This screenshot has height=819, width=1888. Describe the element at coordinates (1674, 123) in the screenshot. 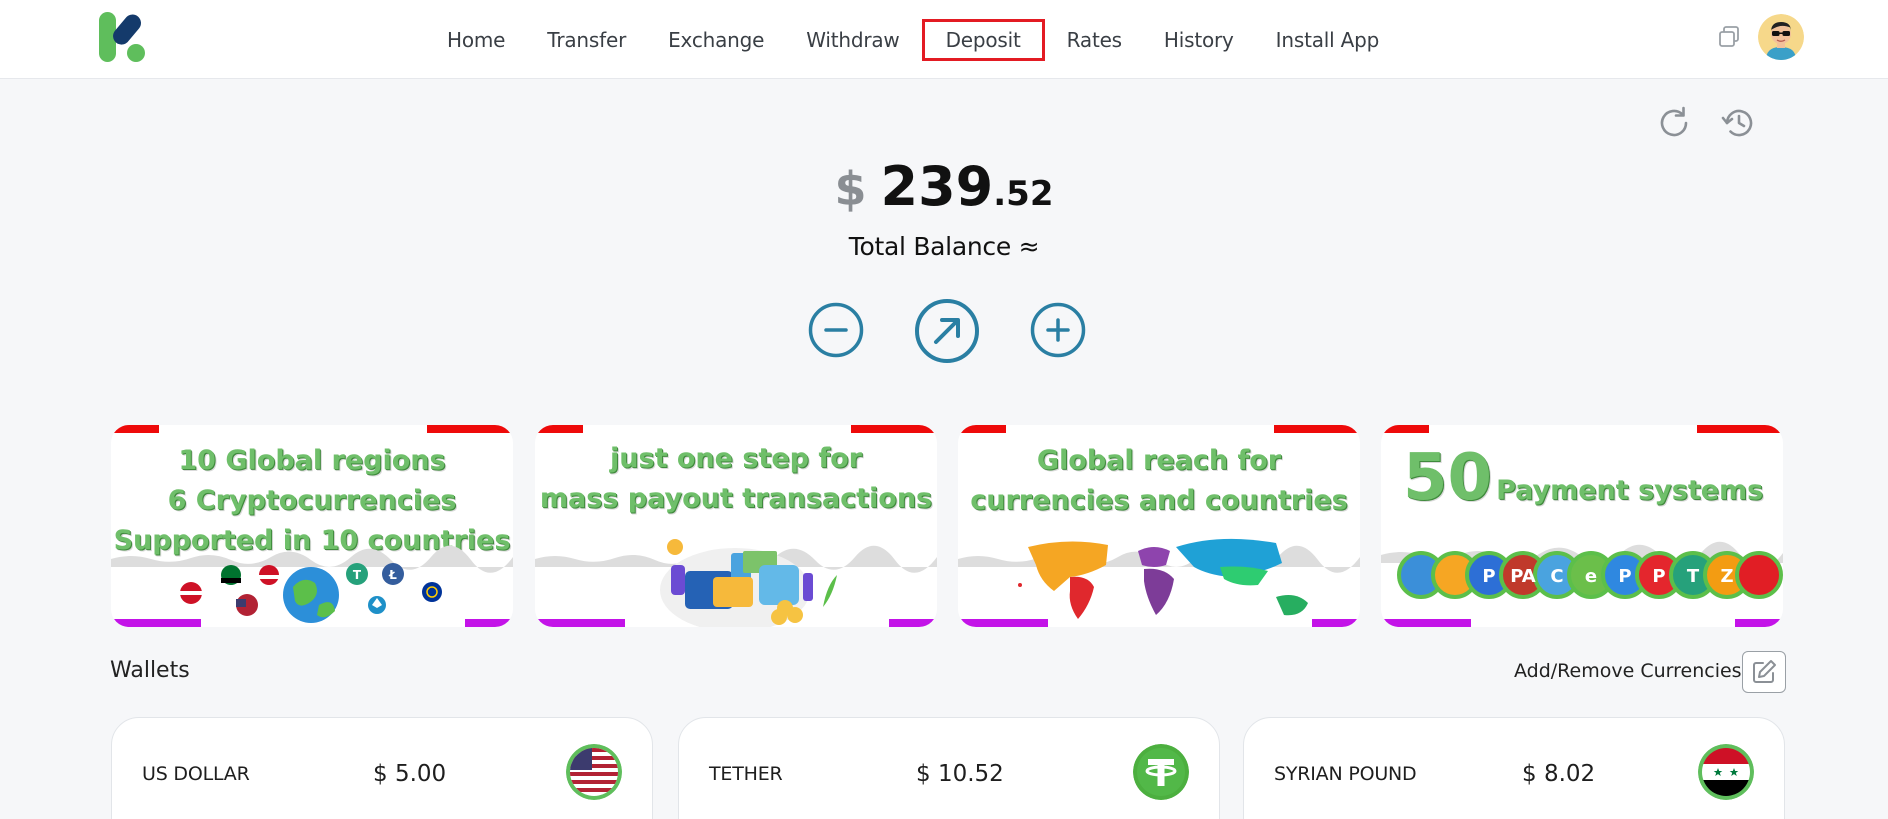

I see `refresh-icon` at that location.